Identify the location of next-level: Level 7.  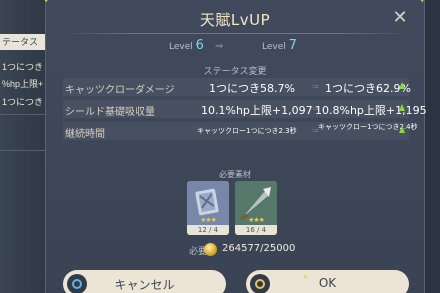
(279, 45).